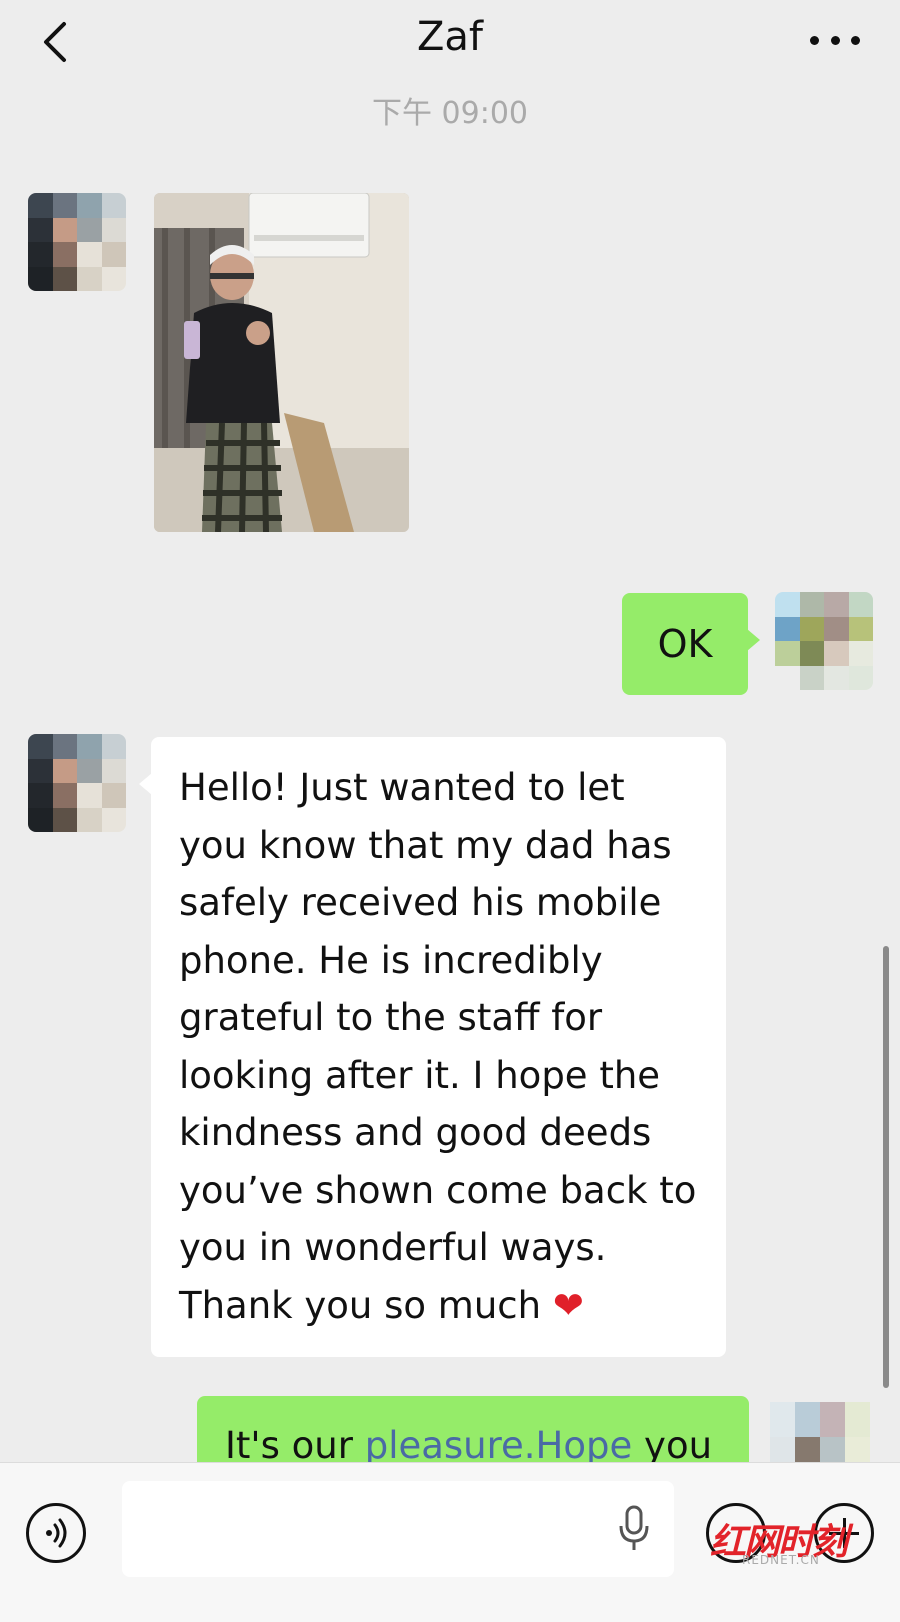  Describe the element at coordinates (295, 1445) in the screenshot. I see `reply-text-start: It's our` at that location.